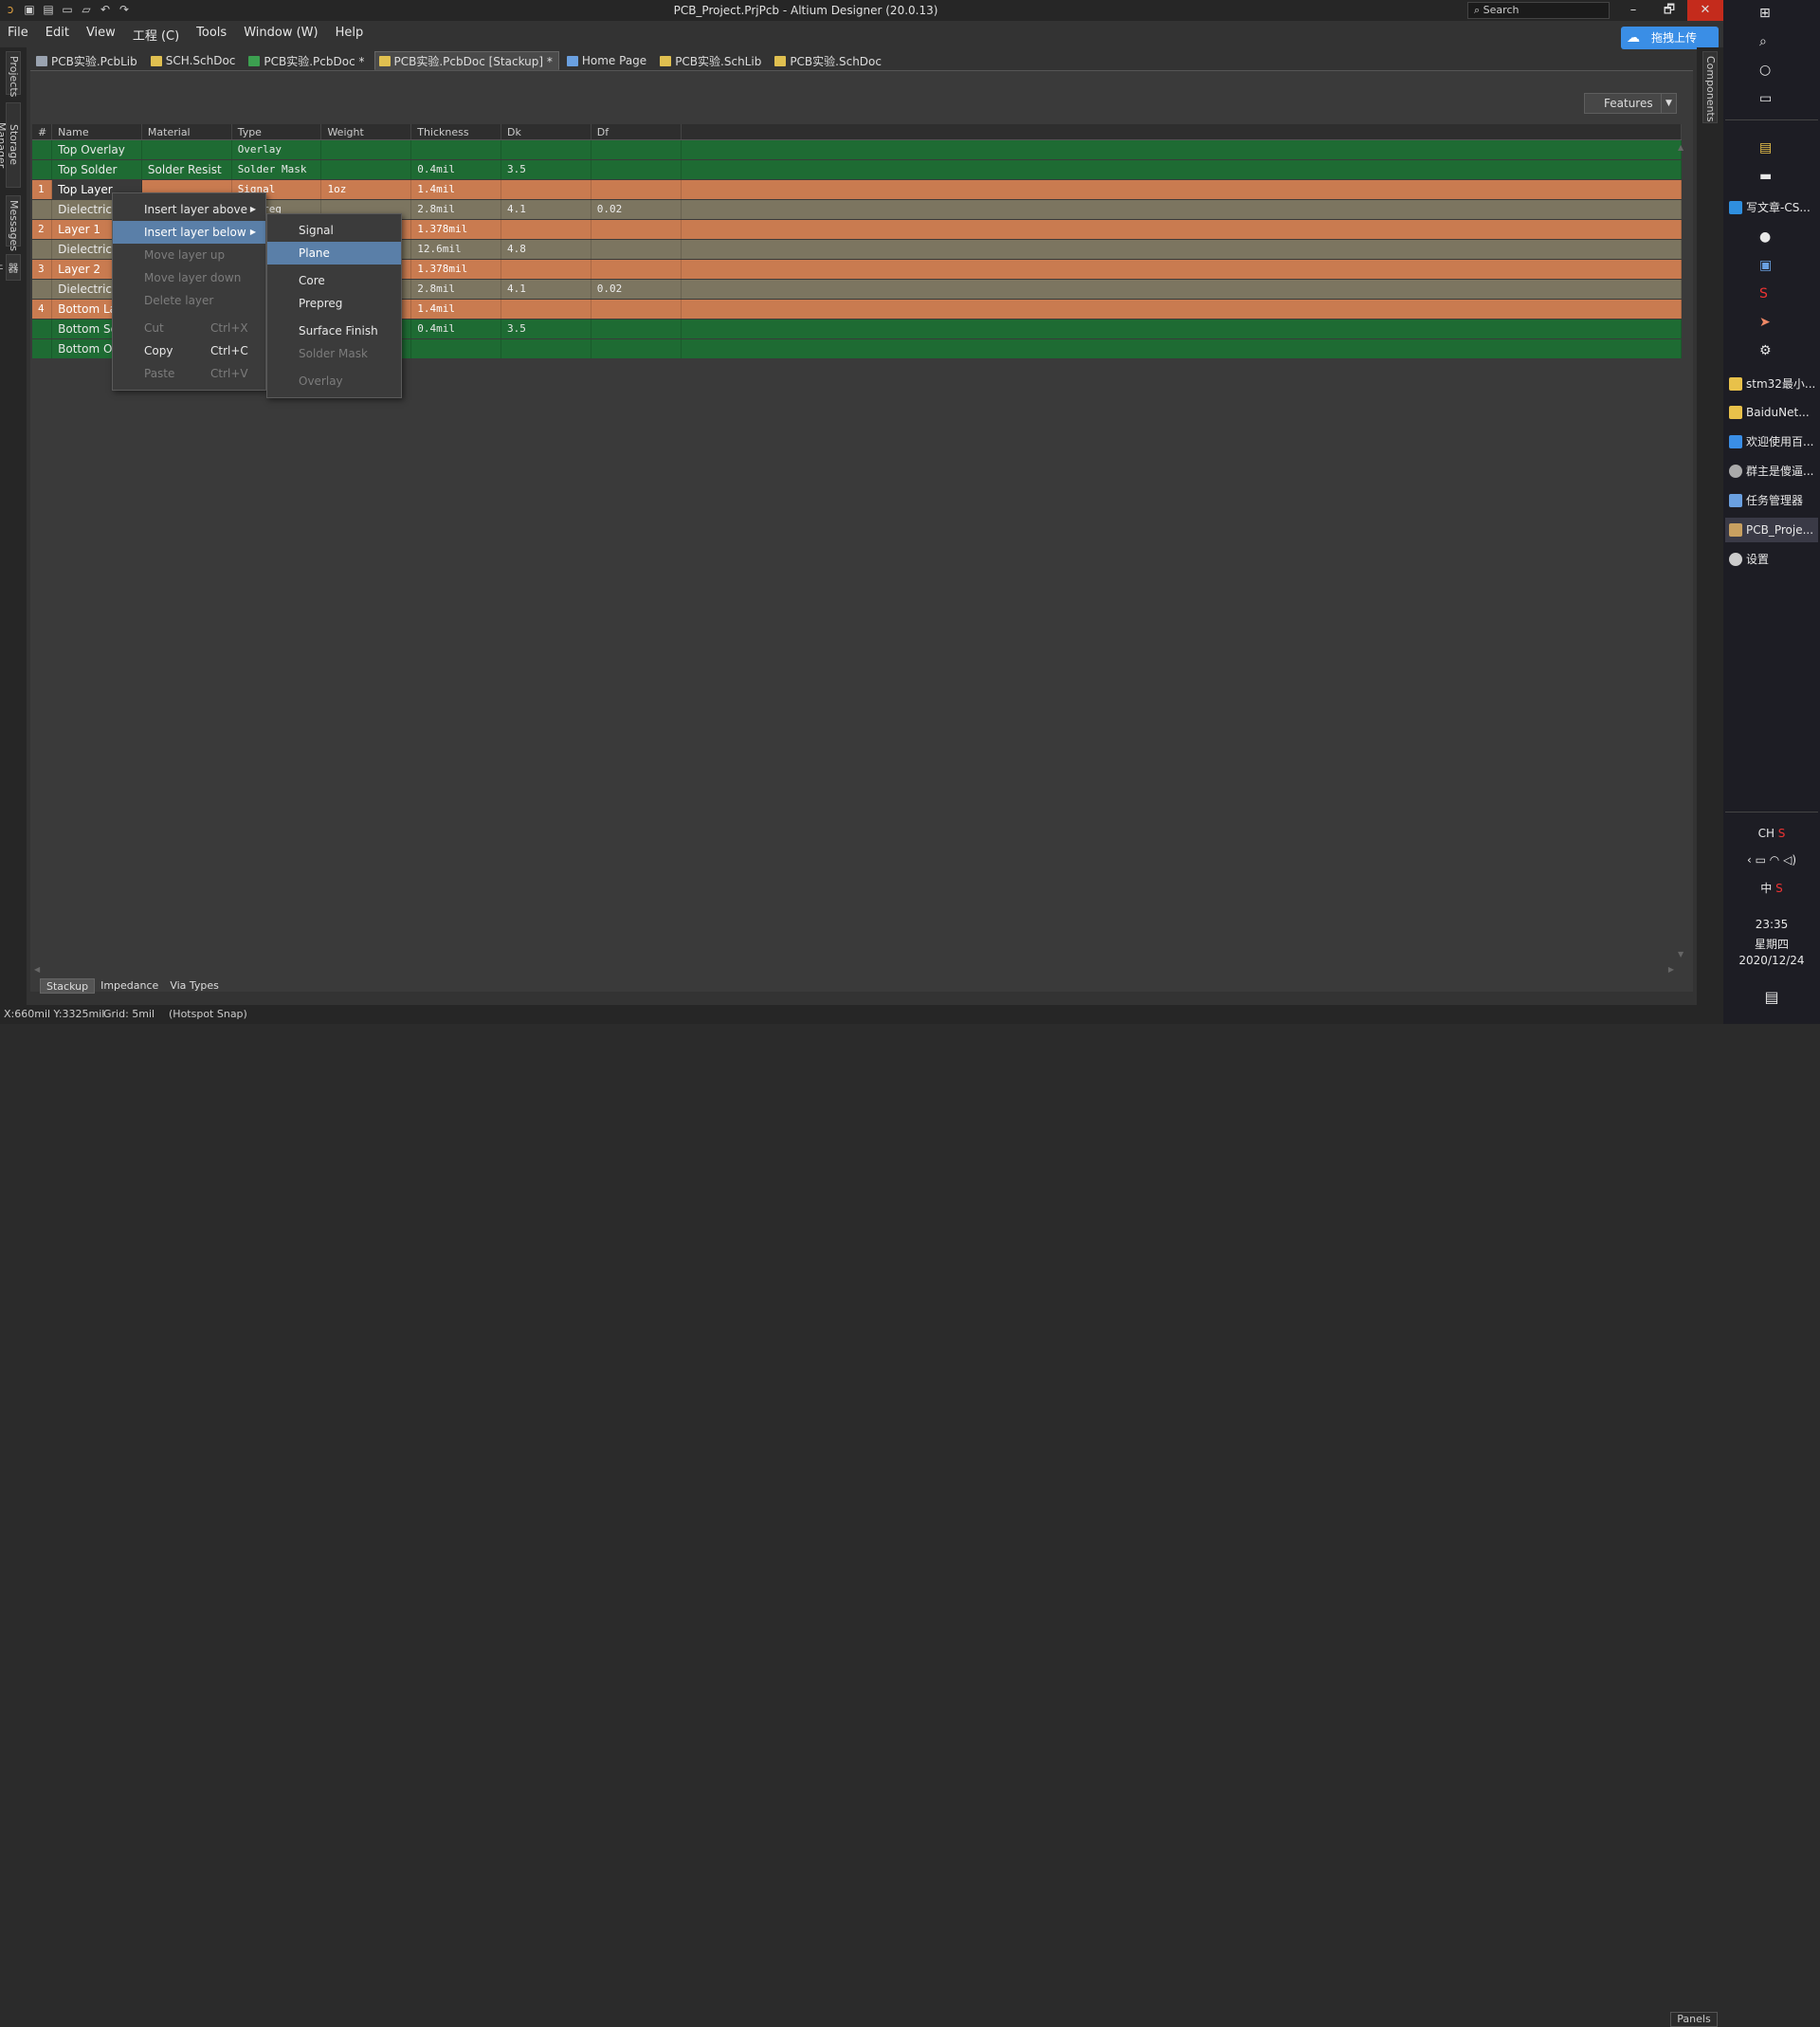 Image resolution: width=1820 pixels, height=2027 pixels. Describe the element at coordinates (189, 328) in the screenshot. I see `menu-cut: Cut Ctrl+X` at that location.